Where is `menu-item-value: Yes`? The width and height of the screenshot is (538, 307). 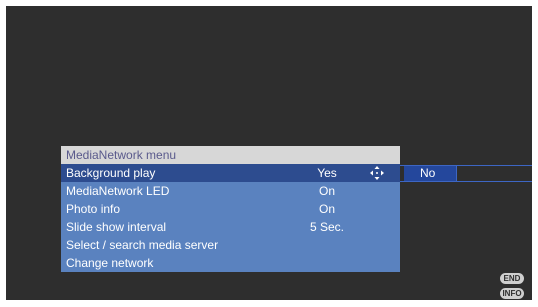
menu-item-value: Yes is located at coordinates (327, 173).